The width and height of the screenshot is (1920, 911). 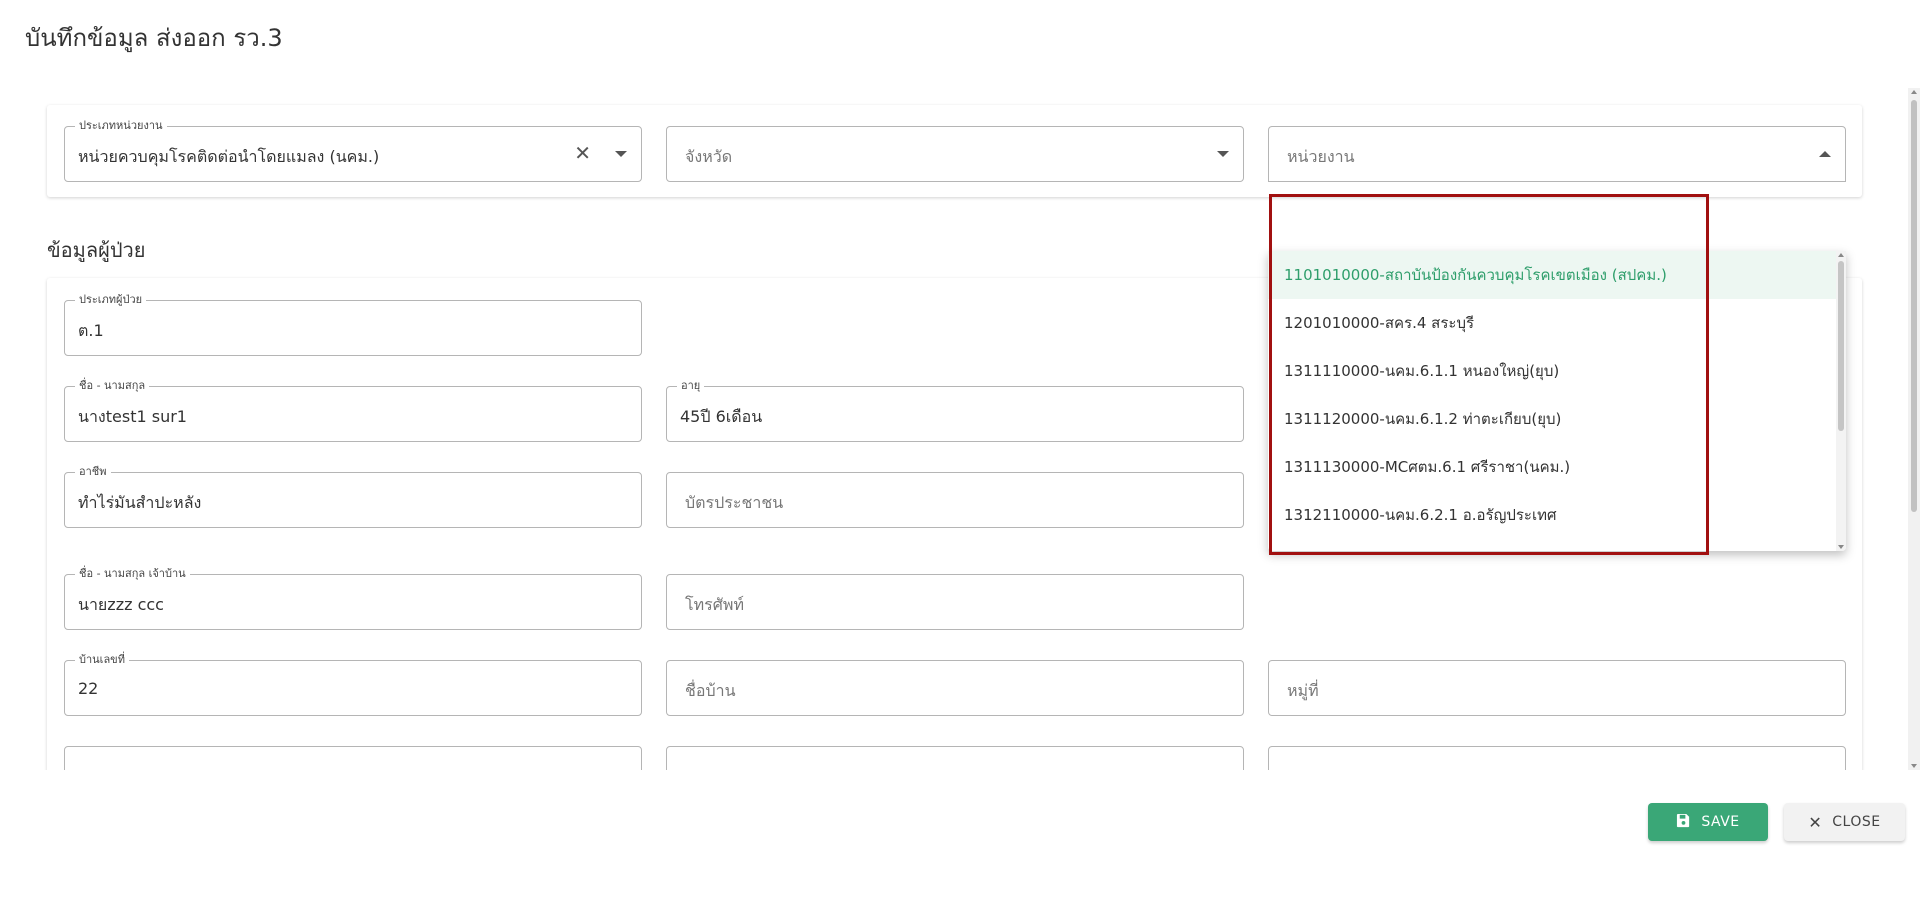 What do you see at coordinates (1557, 154) in the screenshot?
I see `unit-select: หน่วยงาน` at bounding box center [1557, 154].